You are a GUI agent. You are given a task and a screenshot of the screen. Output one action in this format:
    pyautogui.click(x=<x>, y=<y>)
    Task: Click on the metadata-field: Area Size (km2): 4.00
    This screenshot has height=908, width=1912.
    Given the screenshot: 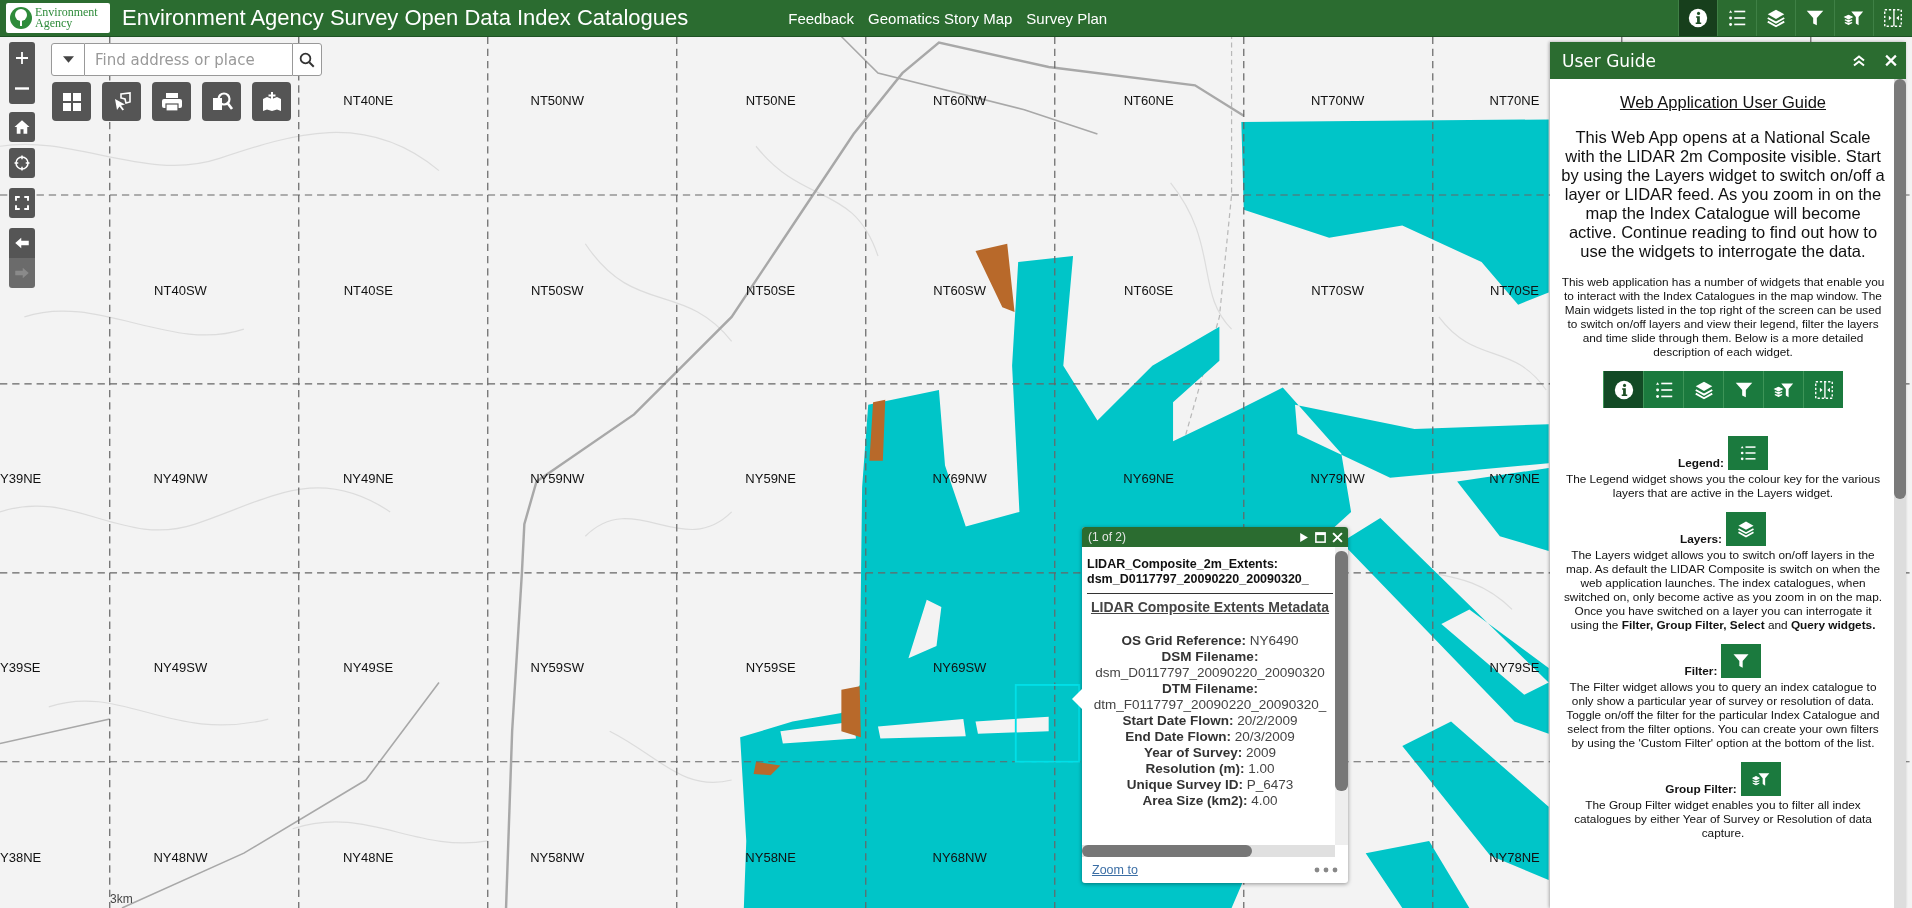 What is the action you would take?
    pyautogui.click(x=1210, y=801)
    